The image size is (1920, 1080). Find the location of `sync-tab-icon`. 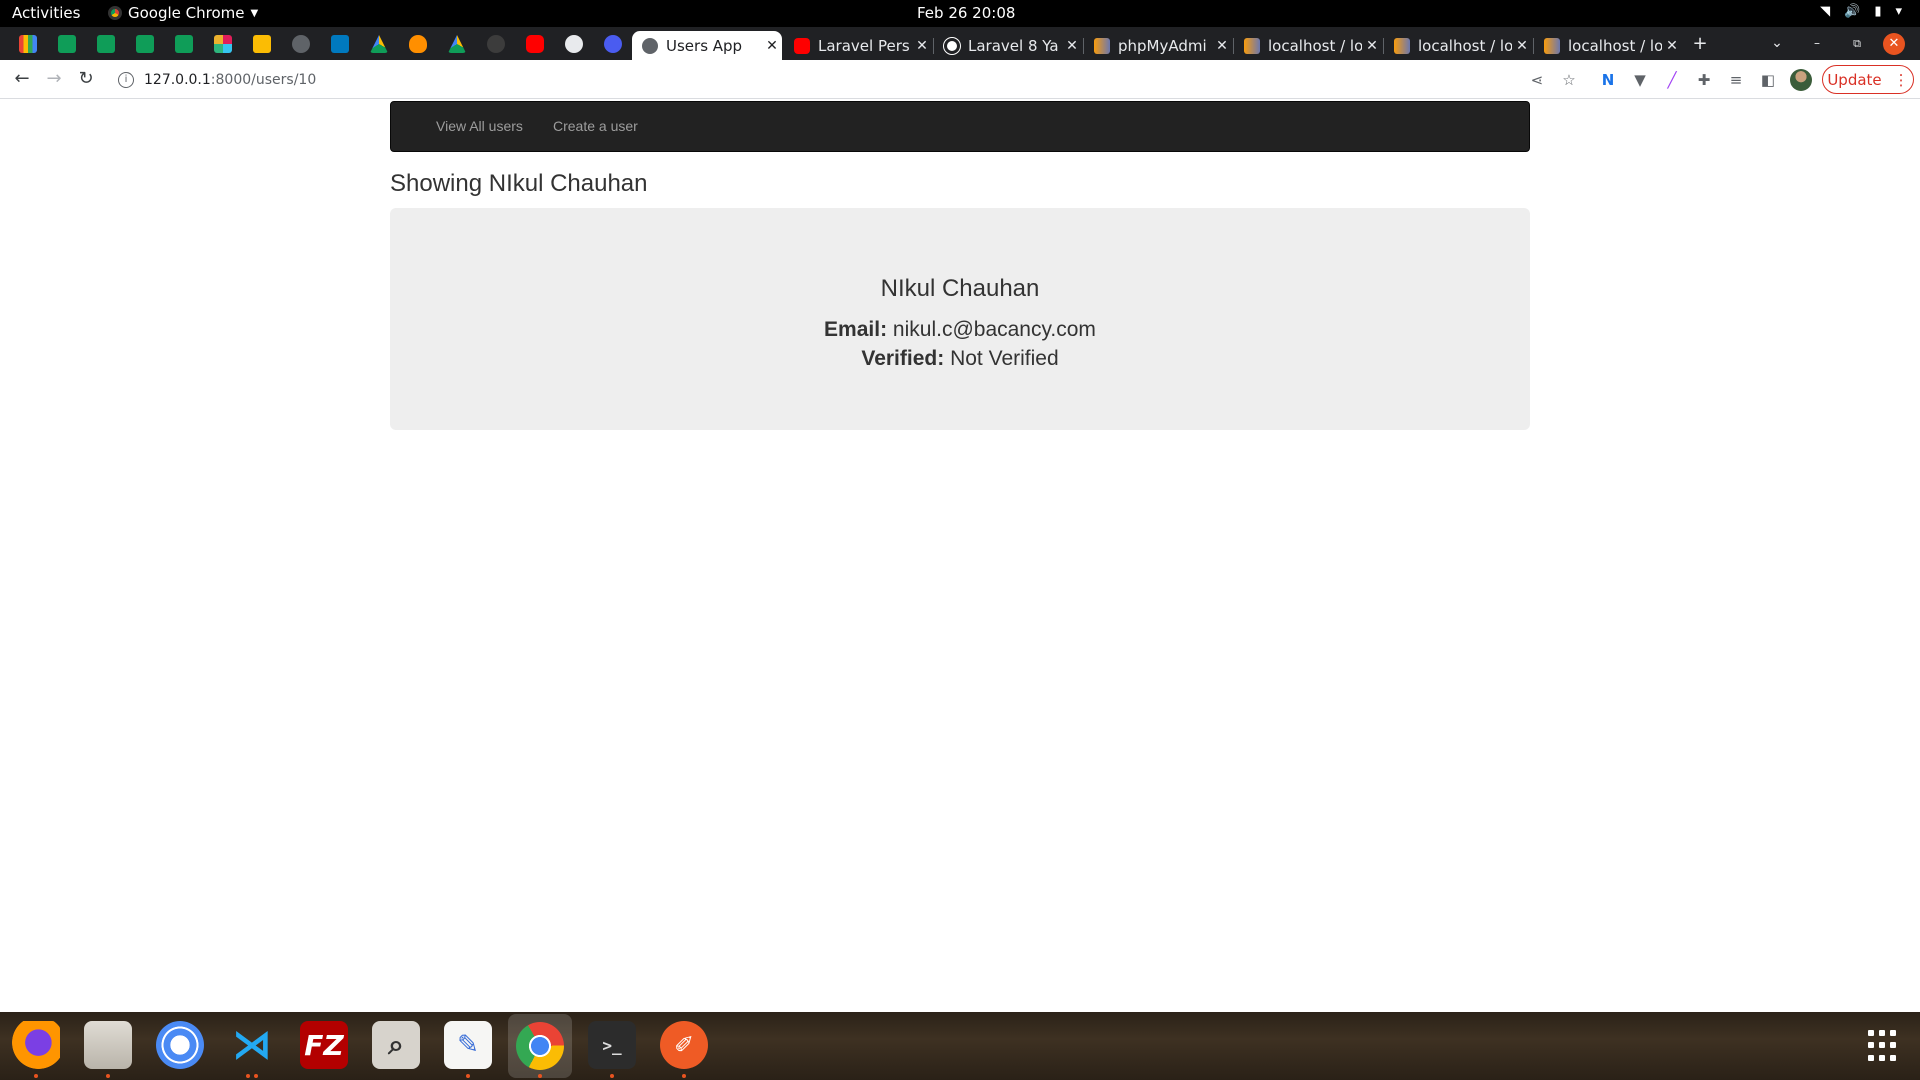

sync-tab-icon is located at coordinates (613, 44).